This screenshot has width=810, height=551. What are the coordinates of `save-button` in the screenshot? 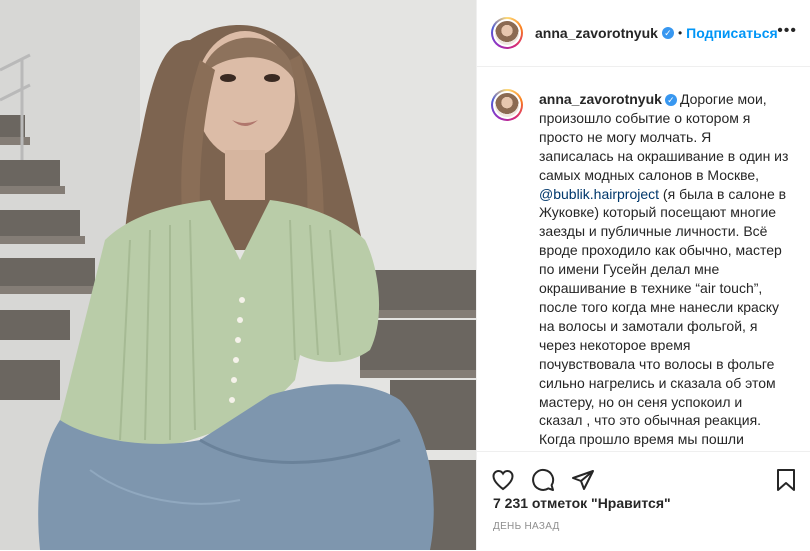 It's located at (783, 480).